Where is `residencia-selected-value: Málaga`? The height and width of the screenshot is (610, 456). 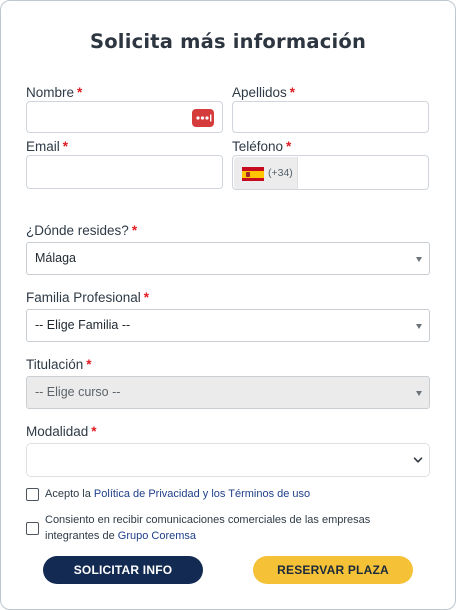 residencia-selected-value: Málaga is located at coordinates (55, 258).